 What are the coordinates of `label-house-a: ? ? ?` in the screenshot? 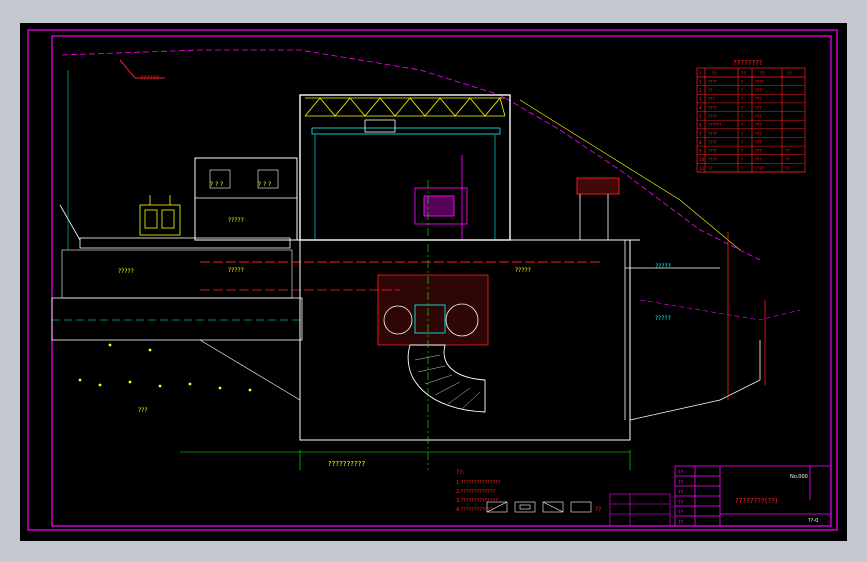 It's located at (216, 184).